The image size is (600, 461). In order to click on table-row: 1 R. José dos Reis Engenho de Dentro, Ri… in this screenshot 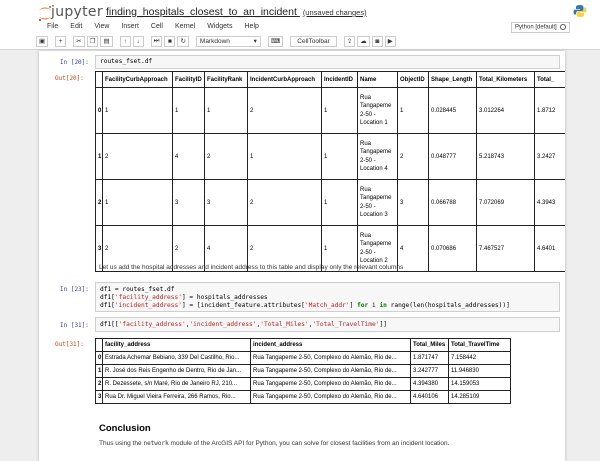, I will do `click(303, 371)`.